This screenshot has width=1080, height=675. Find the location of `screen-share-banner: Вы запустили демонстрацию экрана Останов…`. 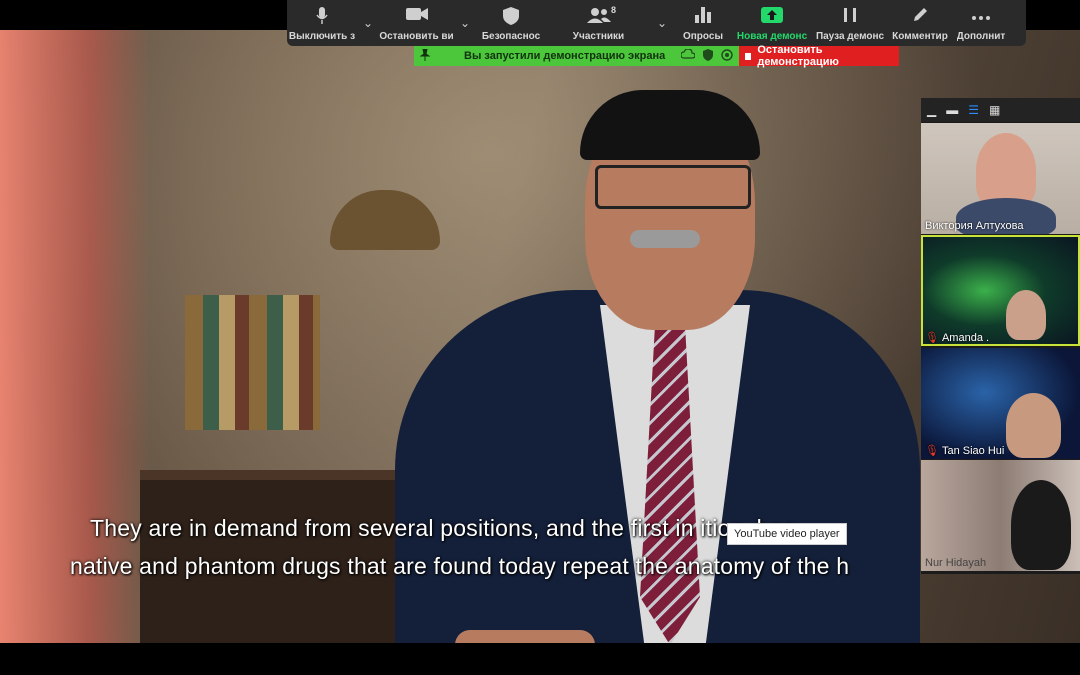

screen-share-banner: Вы запустили демонстрацию экрана Останов… is located at coordinates (656, 56).